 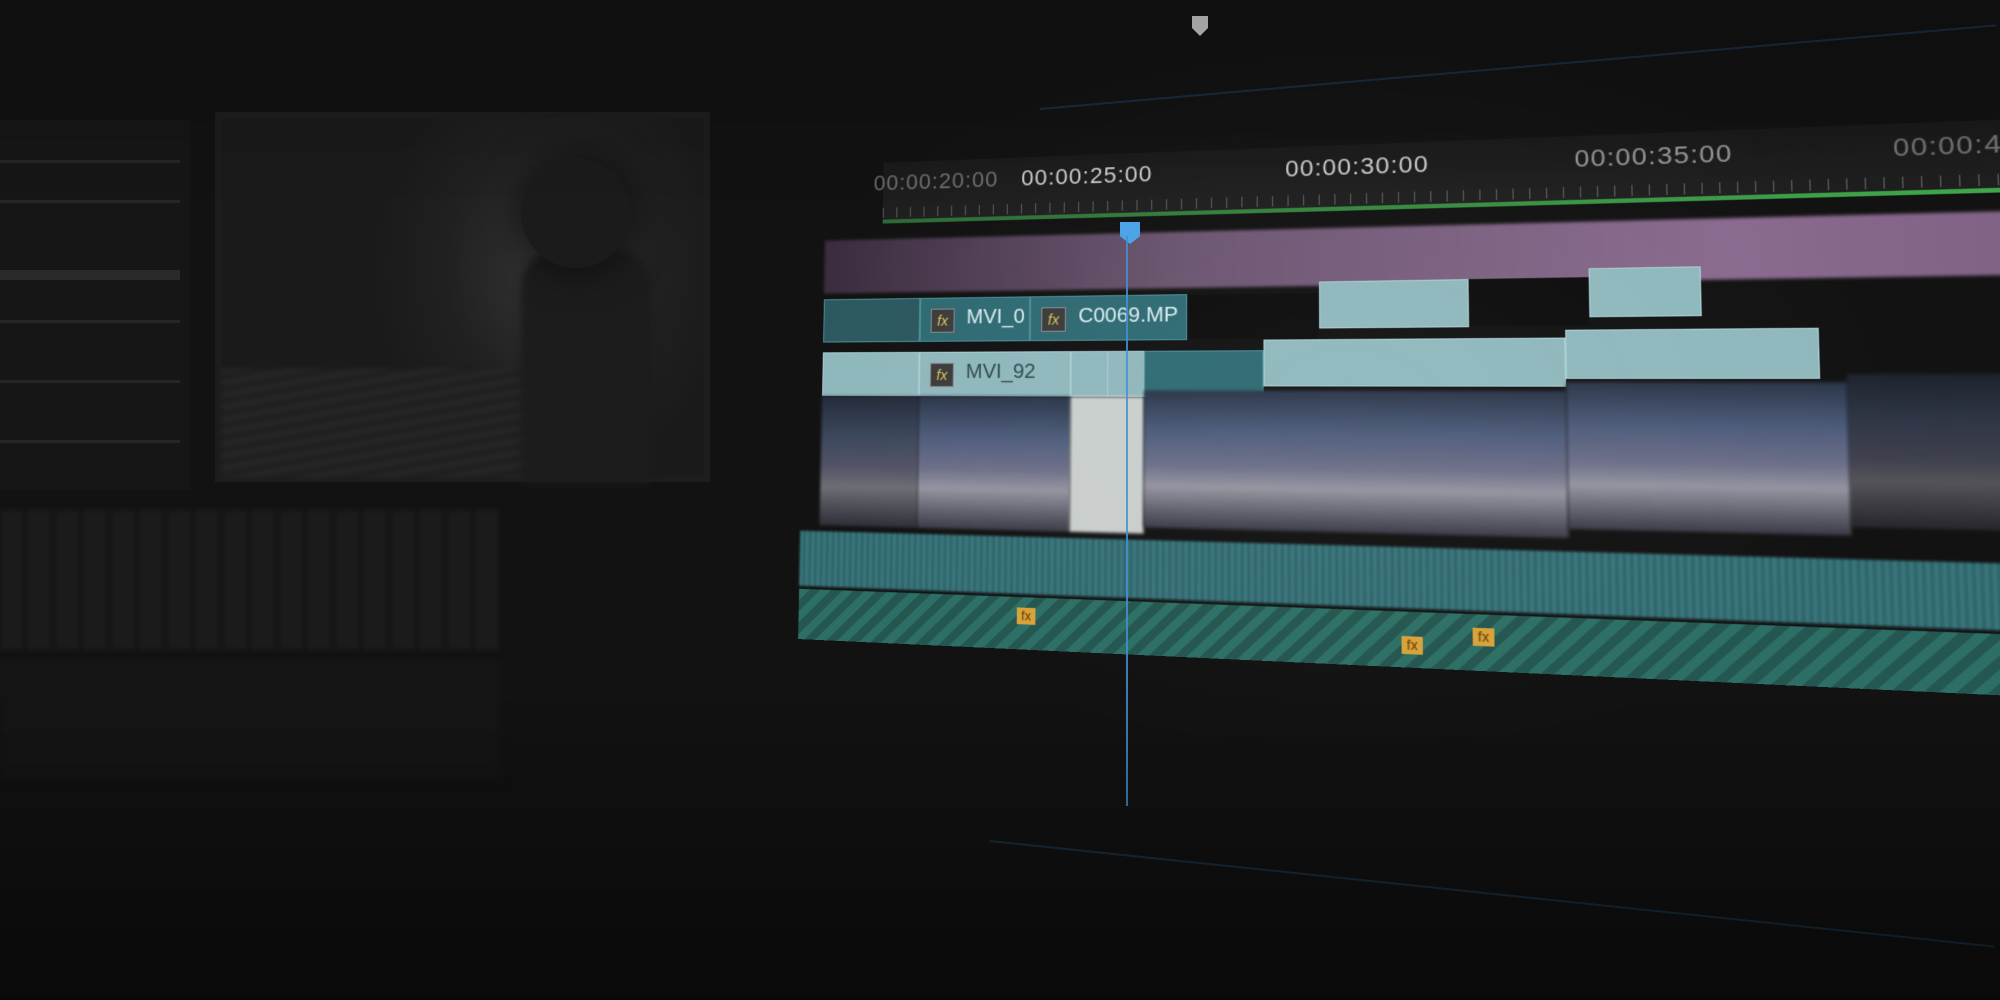 I want to click on timecode-label: 00:00:35:00, so click(x=1653, y=156).